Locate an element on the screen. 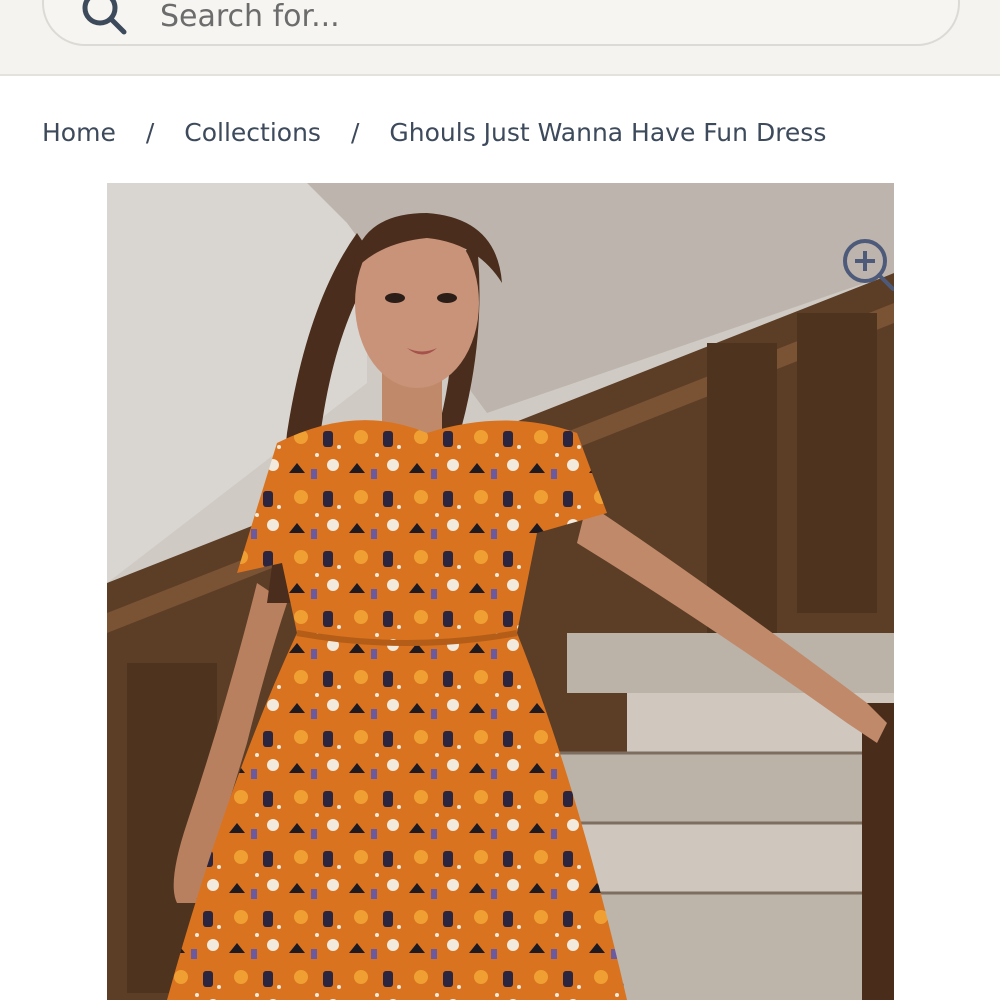 This screenshot has width=1000, height=1000. breadcrumb-home-link: Home is located at coordinates (79, 132).